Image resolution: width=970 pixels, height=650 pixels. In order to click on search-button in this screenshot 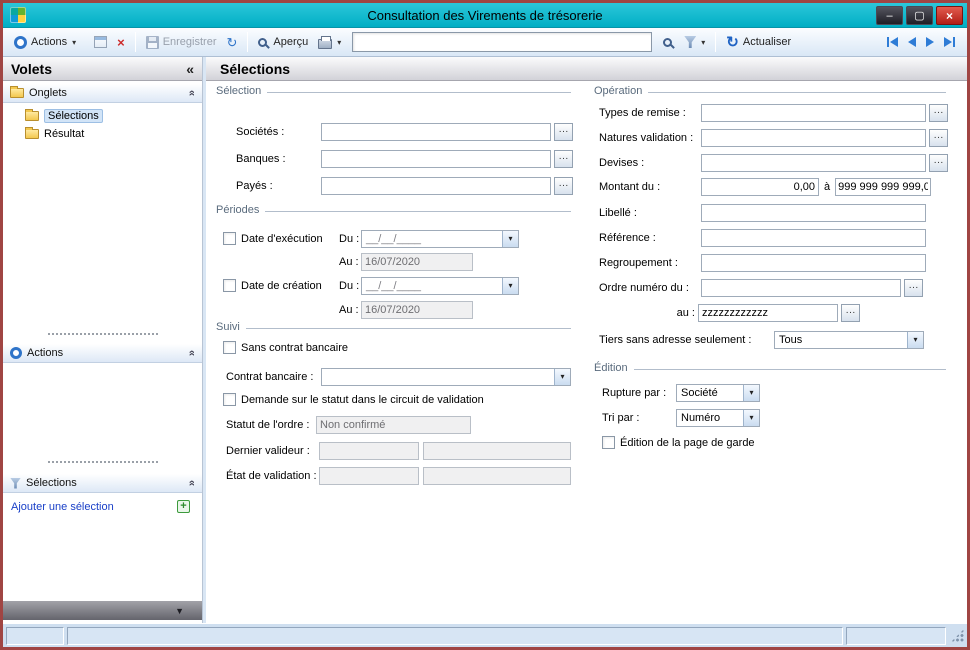, I will do `click(668, 42)`.